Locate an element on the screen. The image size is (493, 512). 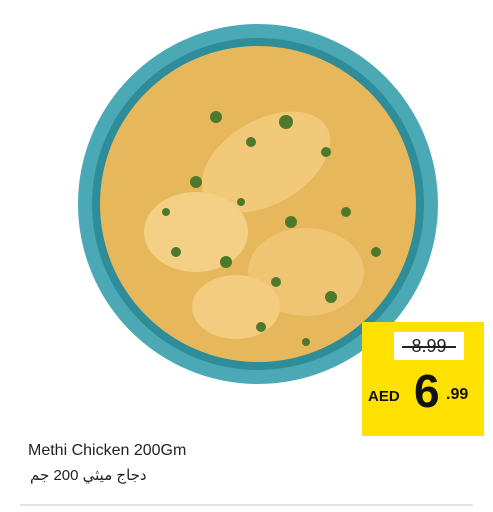
price-tag: 8.99 AED 6 .99 is located at coordinates (423, 379).